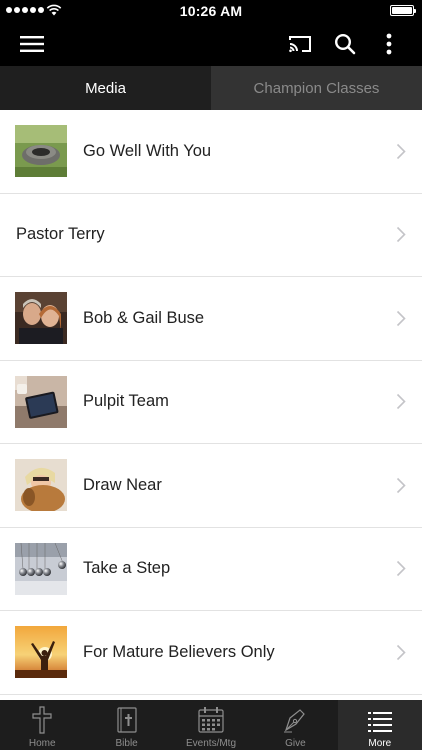 This screenshot has width=422, height=750. What do you see at coordinates (41, 318) in the screenshot?
I see `couple-photo-thumbnail` at bounding box center [41, 318].